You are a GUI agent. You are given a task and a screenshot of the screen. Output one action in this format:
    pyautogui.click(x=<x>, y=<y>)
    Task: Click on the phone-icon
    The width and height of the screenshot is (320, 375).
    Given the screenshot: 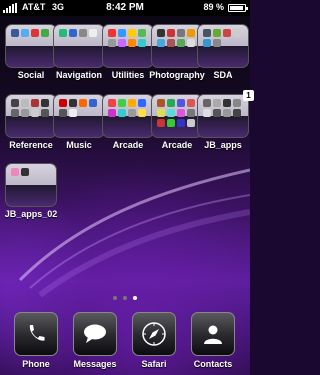 What is the action you would take?
    pyautogui.click(x=36, y=334)
    